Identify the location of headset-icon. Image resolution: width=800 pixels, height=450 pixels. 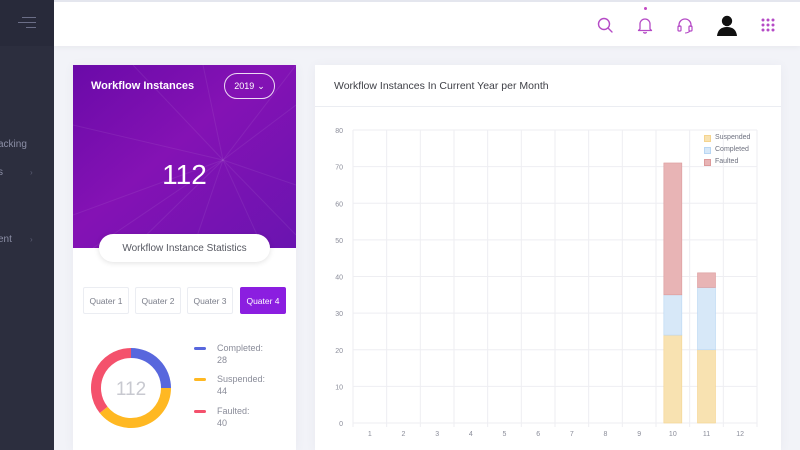
(685, 25).